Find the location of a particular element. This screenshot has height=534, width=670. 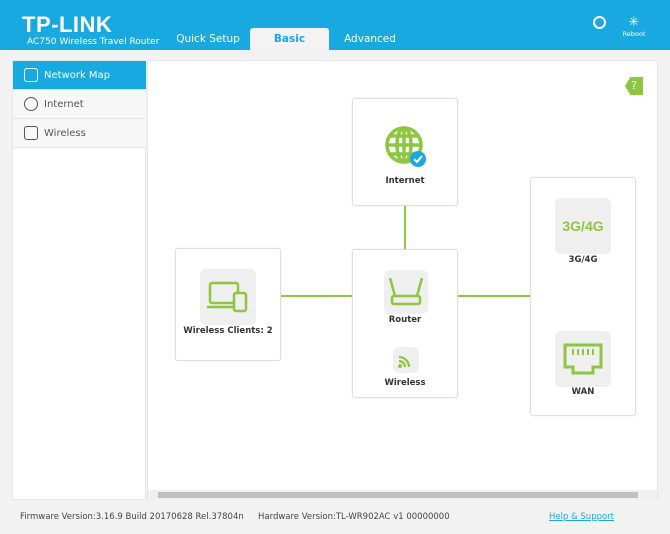

wireless-label: Wireless is located at coordinates (405, 383).